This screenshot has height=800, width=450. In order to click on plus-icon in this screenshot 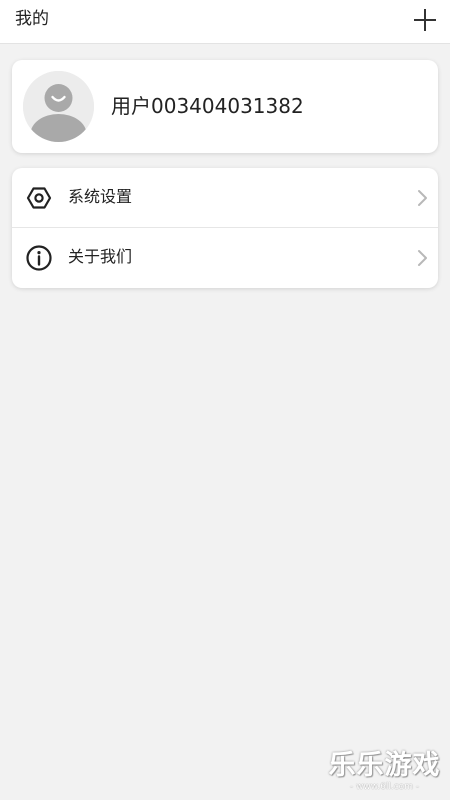, I will do `click(425, 20)`.